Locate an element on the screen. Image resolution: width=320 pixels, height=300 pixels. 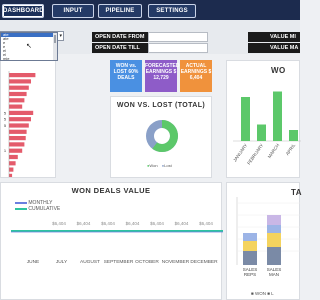
kpi-forecasted-earnings: FORECASTED EARNINGS $ 12,729 is located at coordinates (162, 76).